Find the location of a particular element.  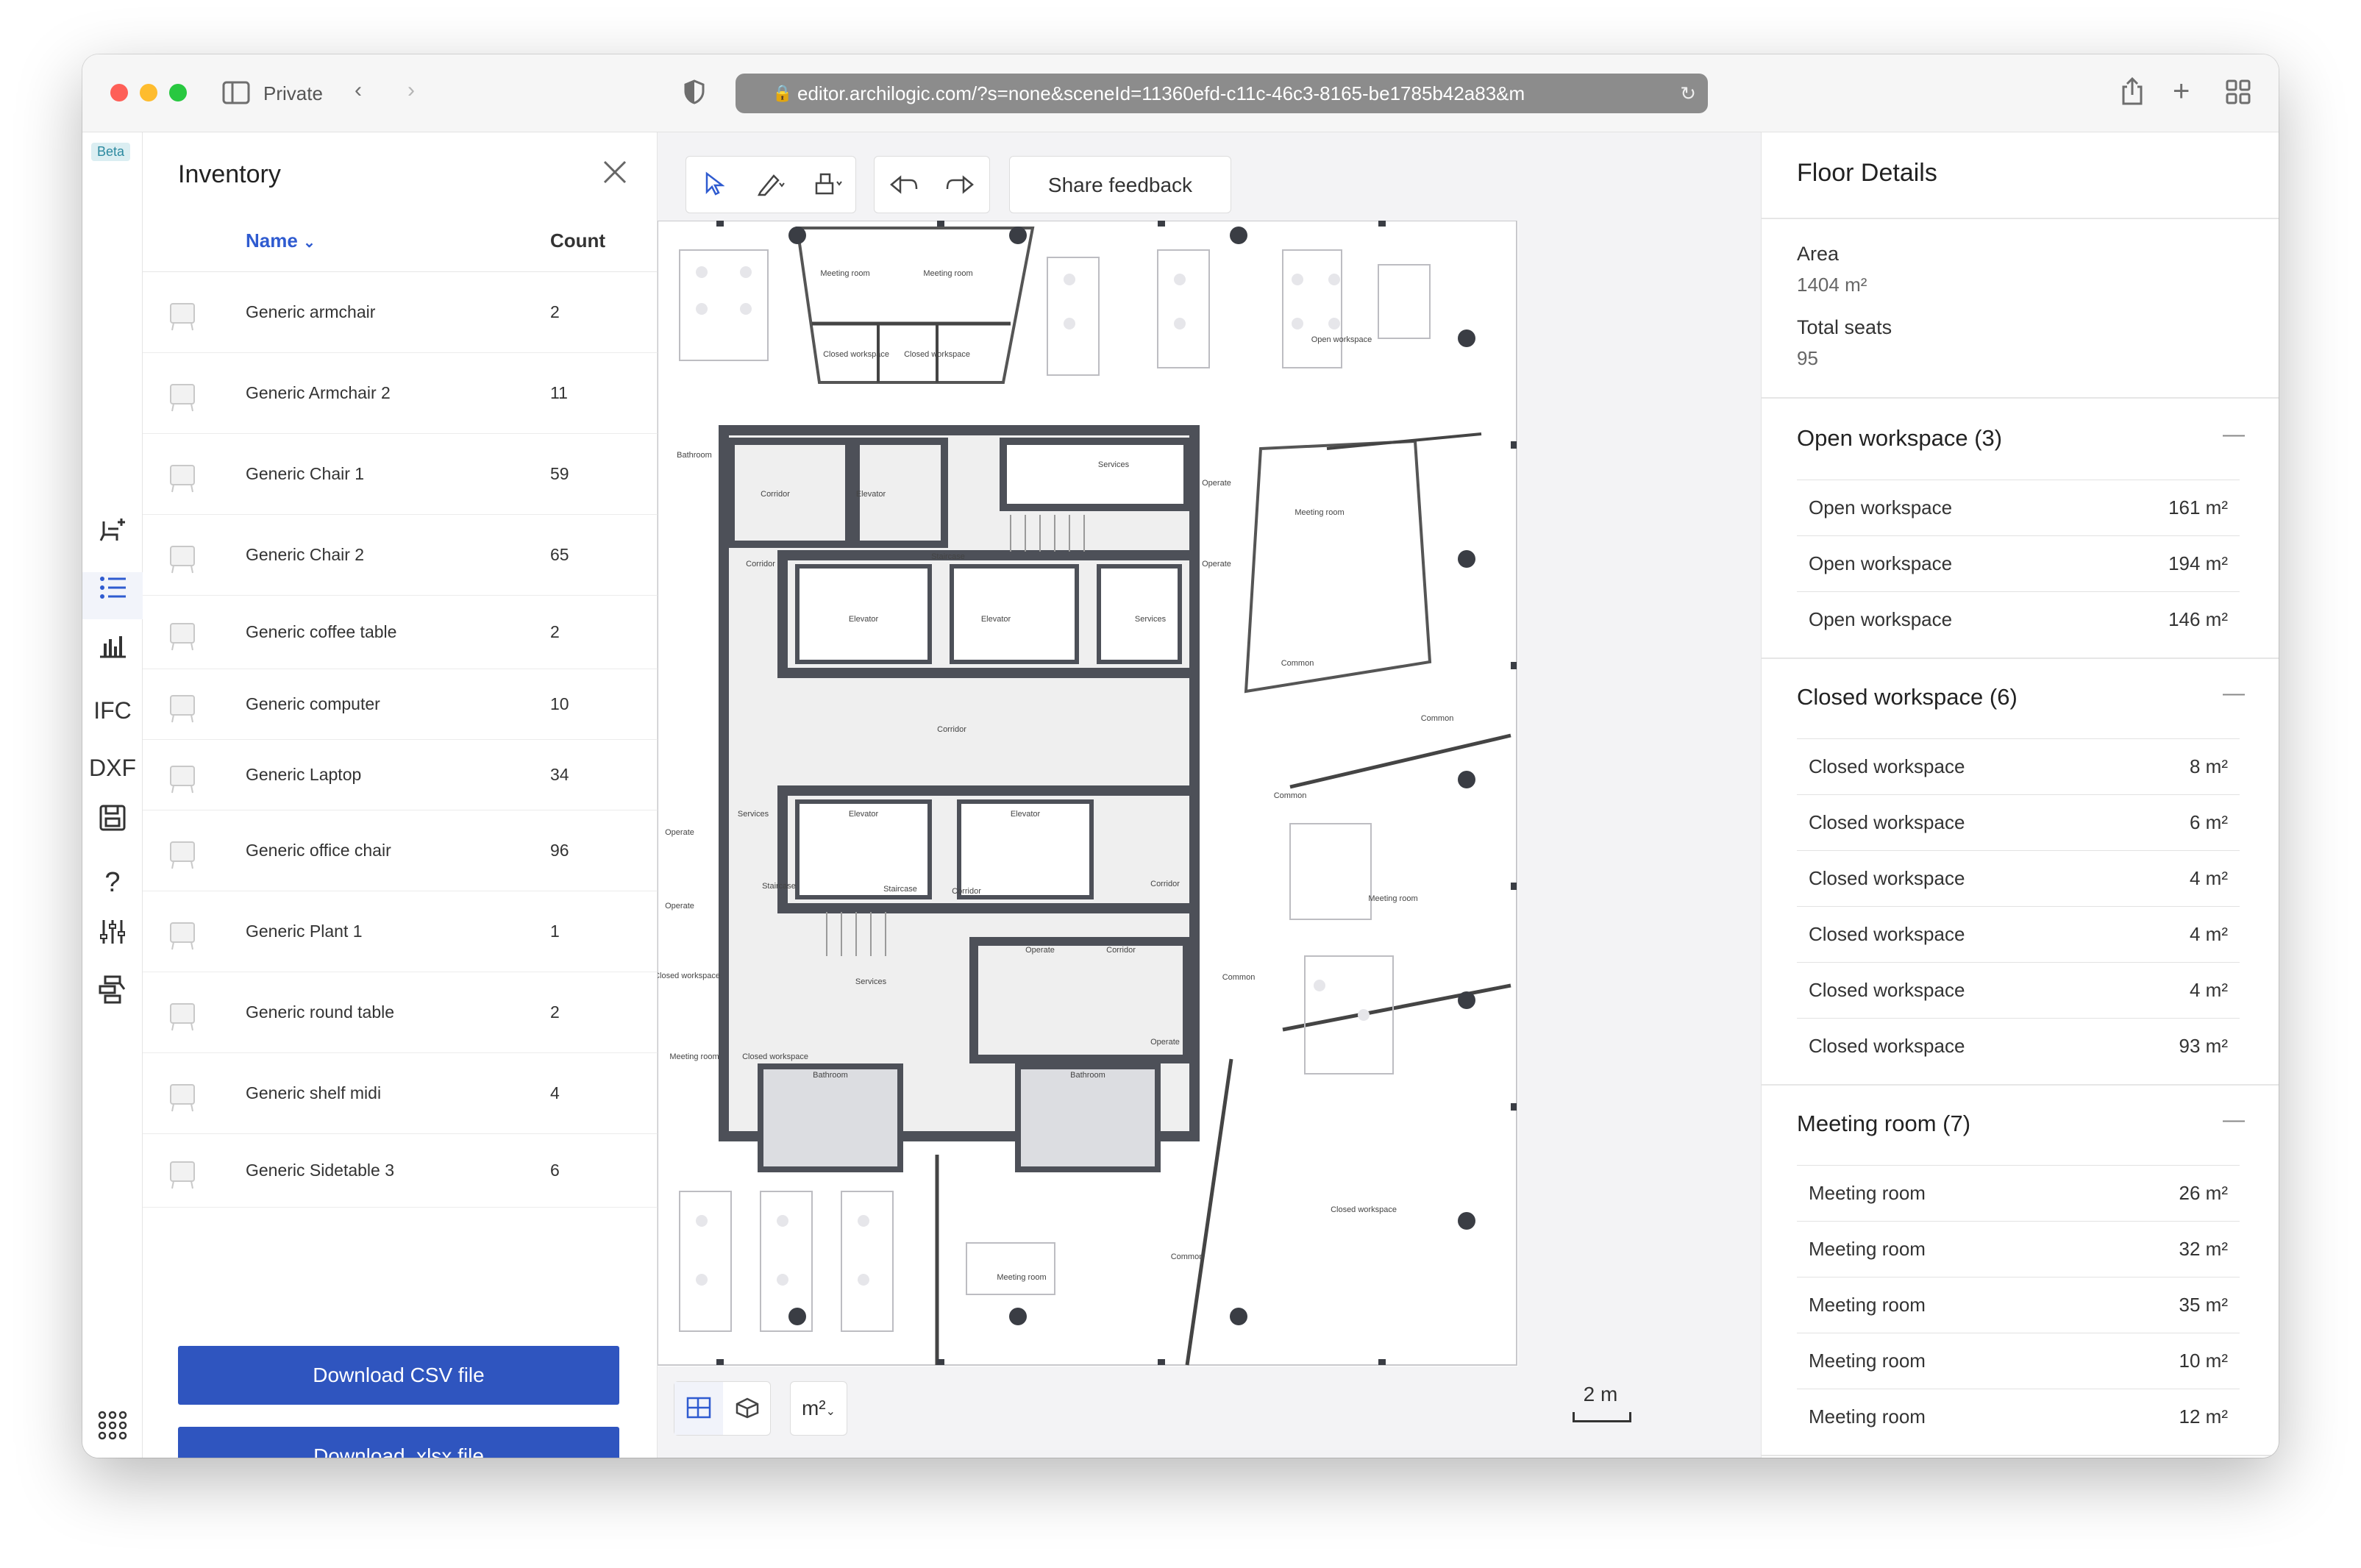

tool-rail: Beta IFC DXF ? is located at coordinates (113, 795).